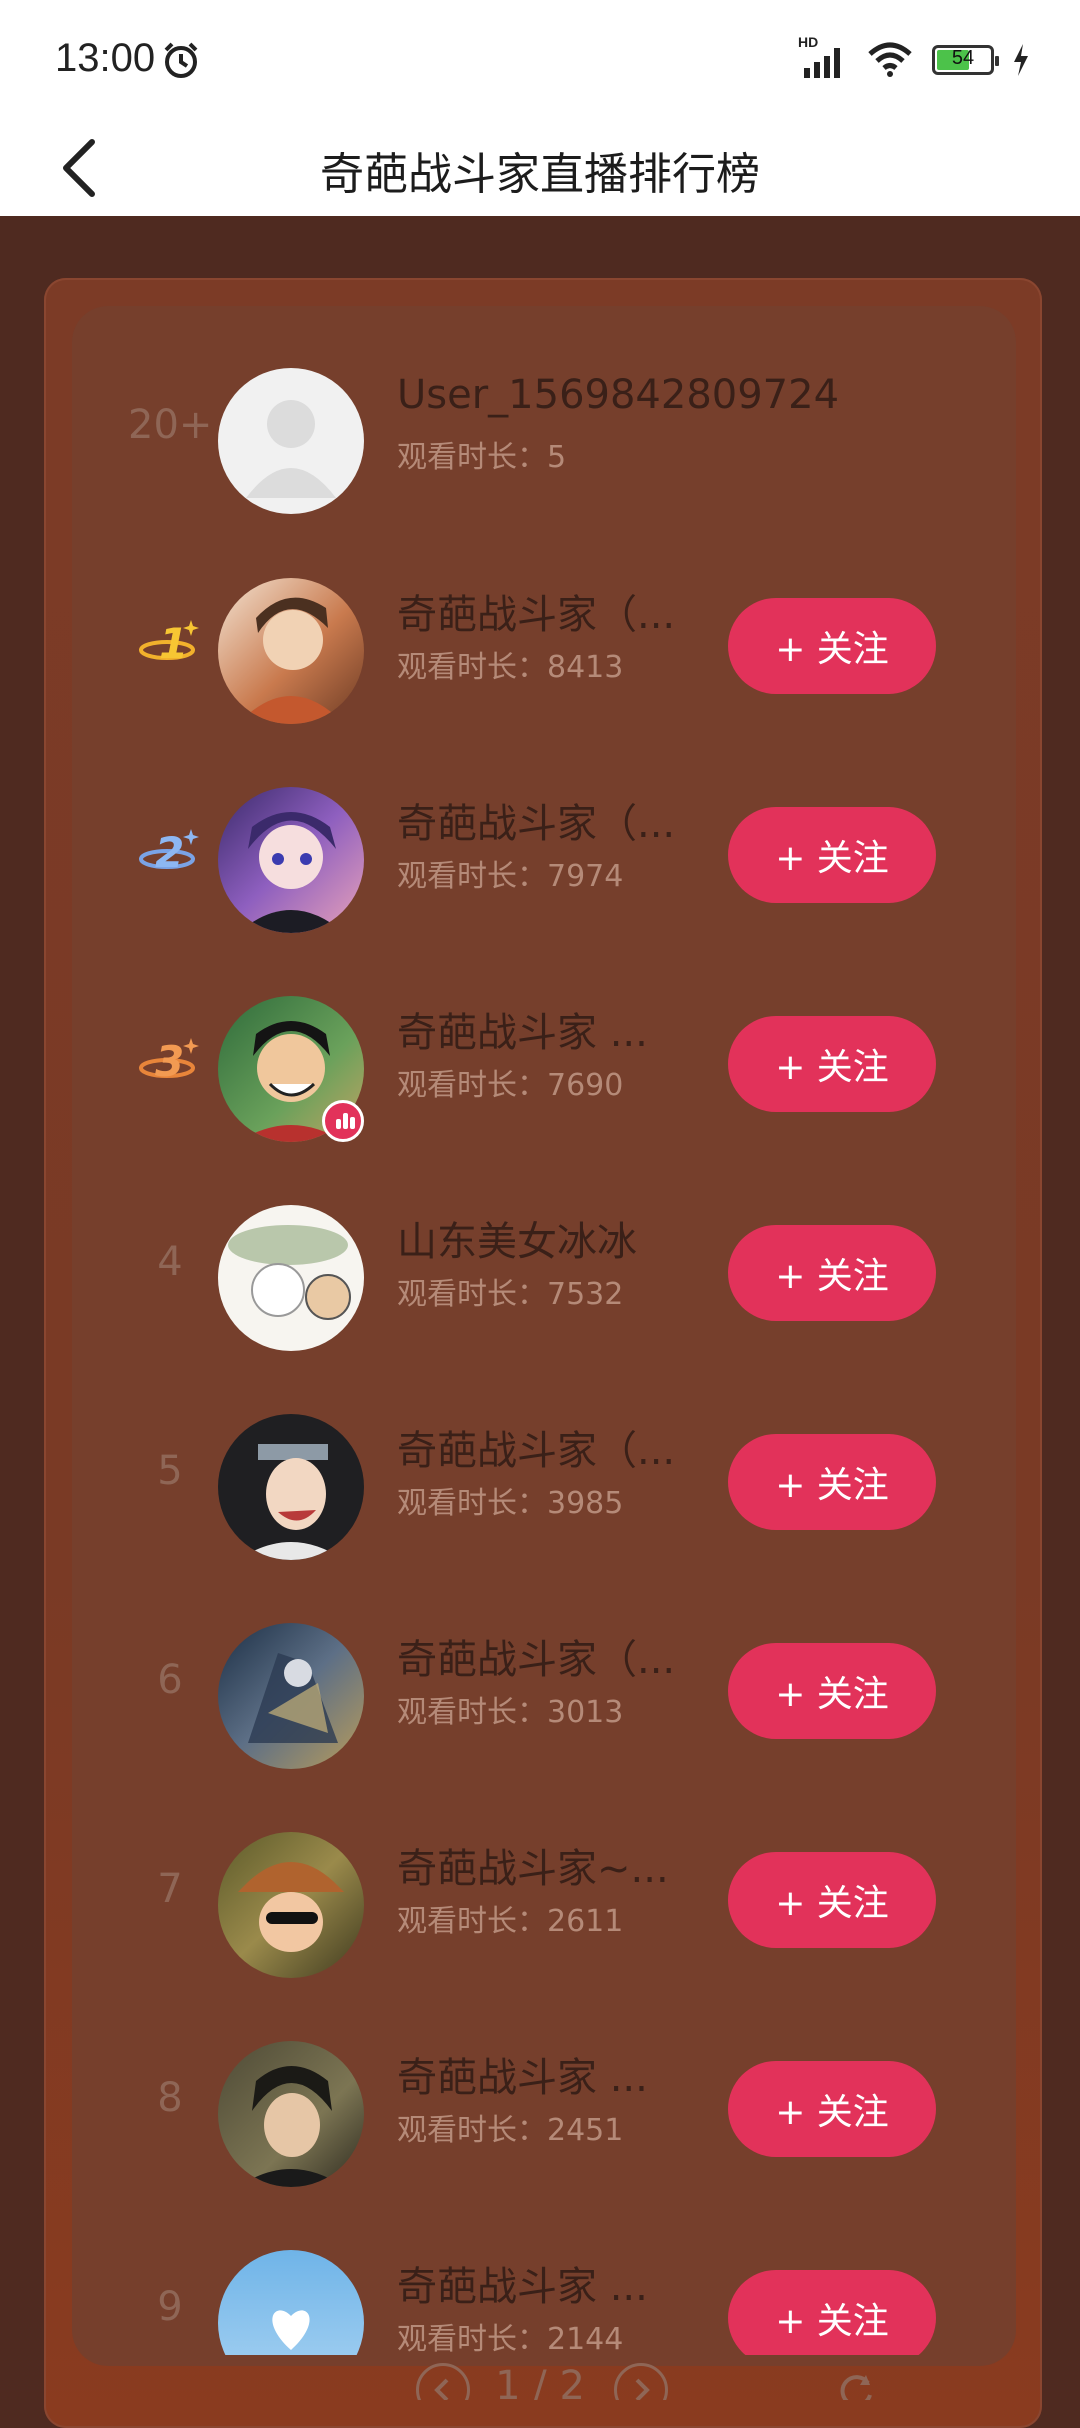  What do you see at coordinates (1021, 60) in the screenshot?
I see `charging-icon` at bounding box center [1021, 60].